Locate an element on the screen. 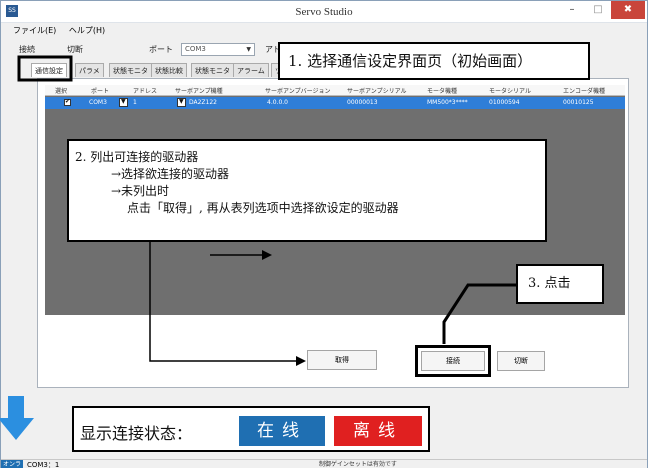 This screenshot has height=468, width=648. address-dropdown-icon is located at coordinates (181, 102).